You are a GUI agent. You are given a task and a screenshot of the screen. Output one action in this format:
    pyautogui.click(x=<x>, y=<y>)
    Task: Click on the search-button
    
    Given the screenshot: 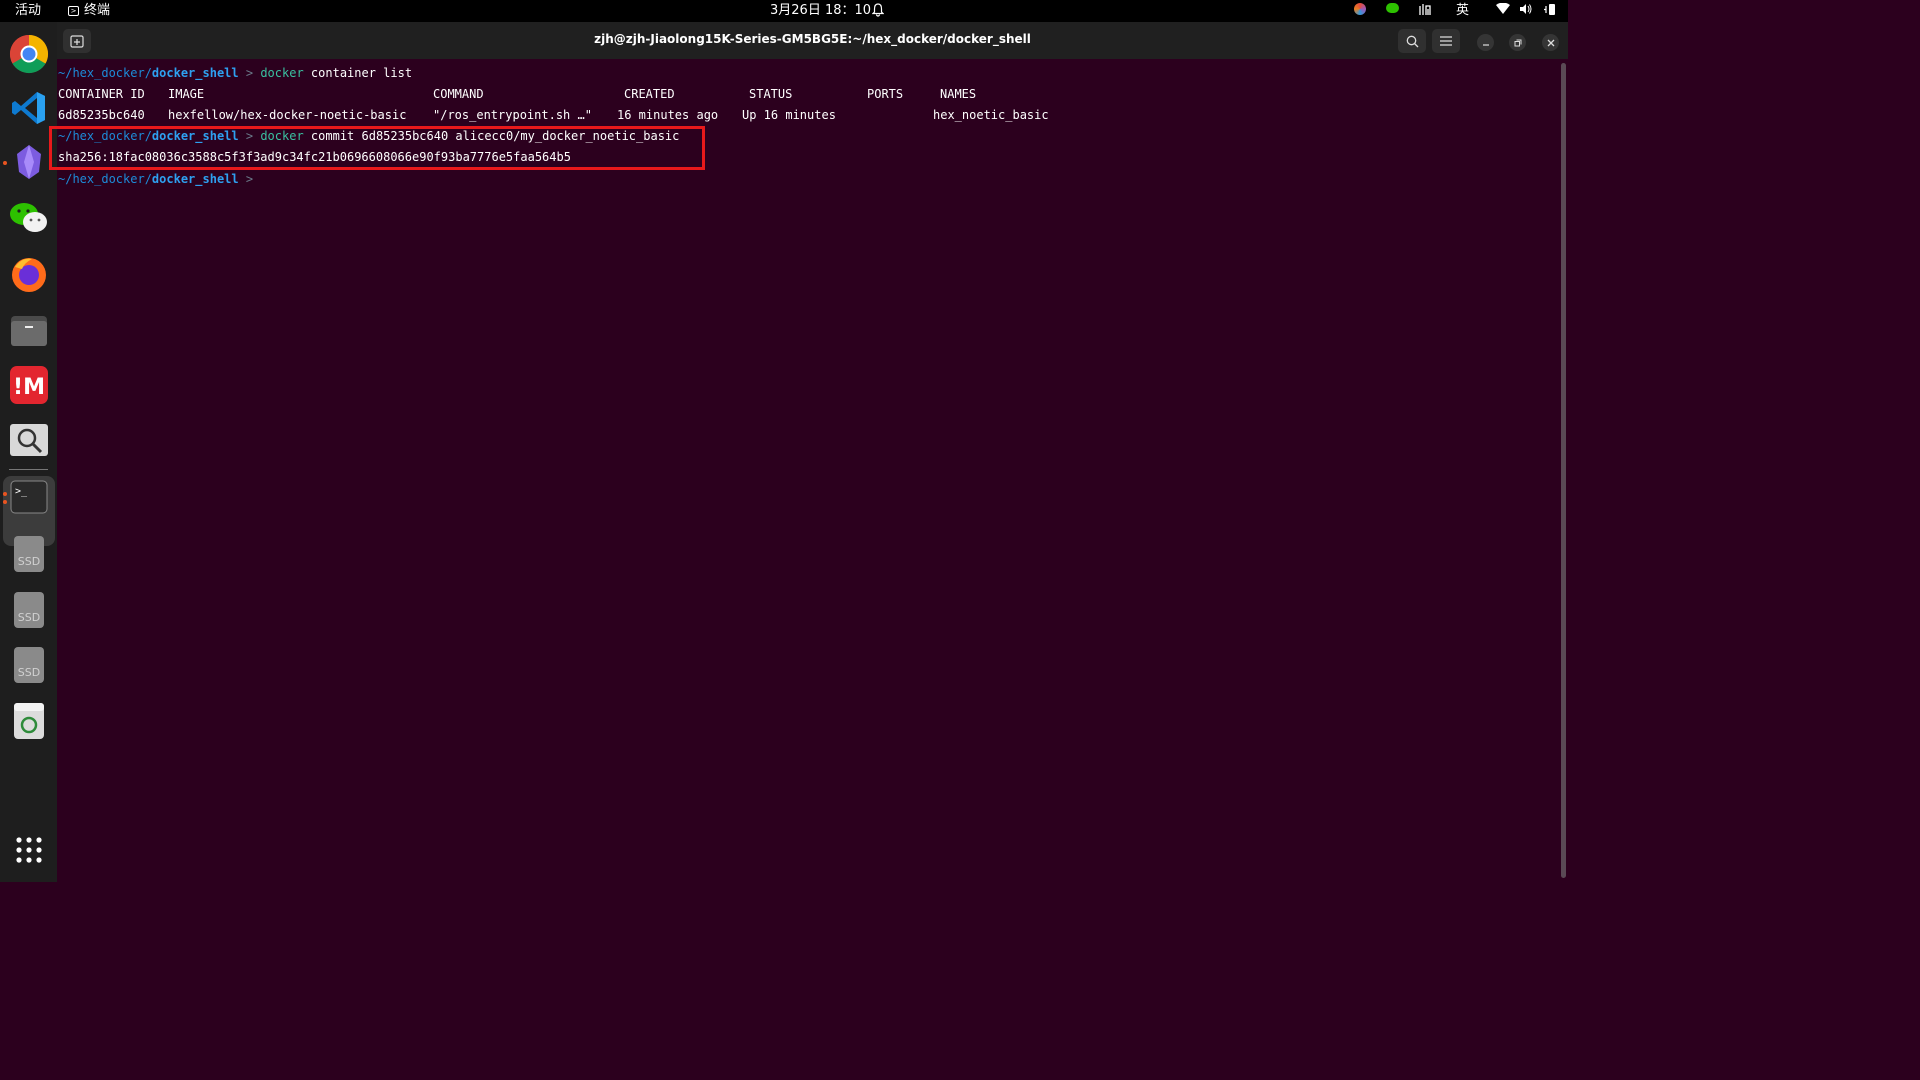 What is the action you would take?
    pyautogui.click(x=1412, y=41)
    